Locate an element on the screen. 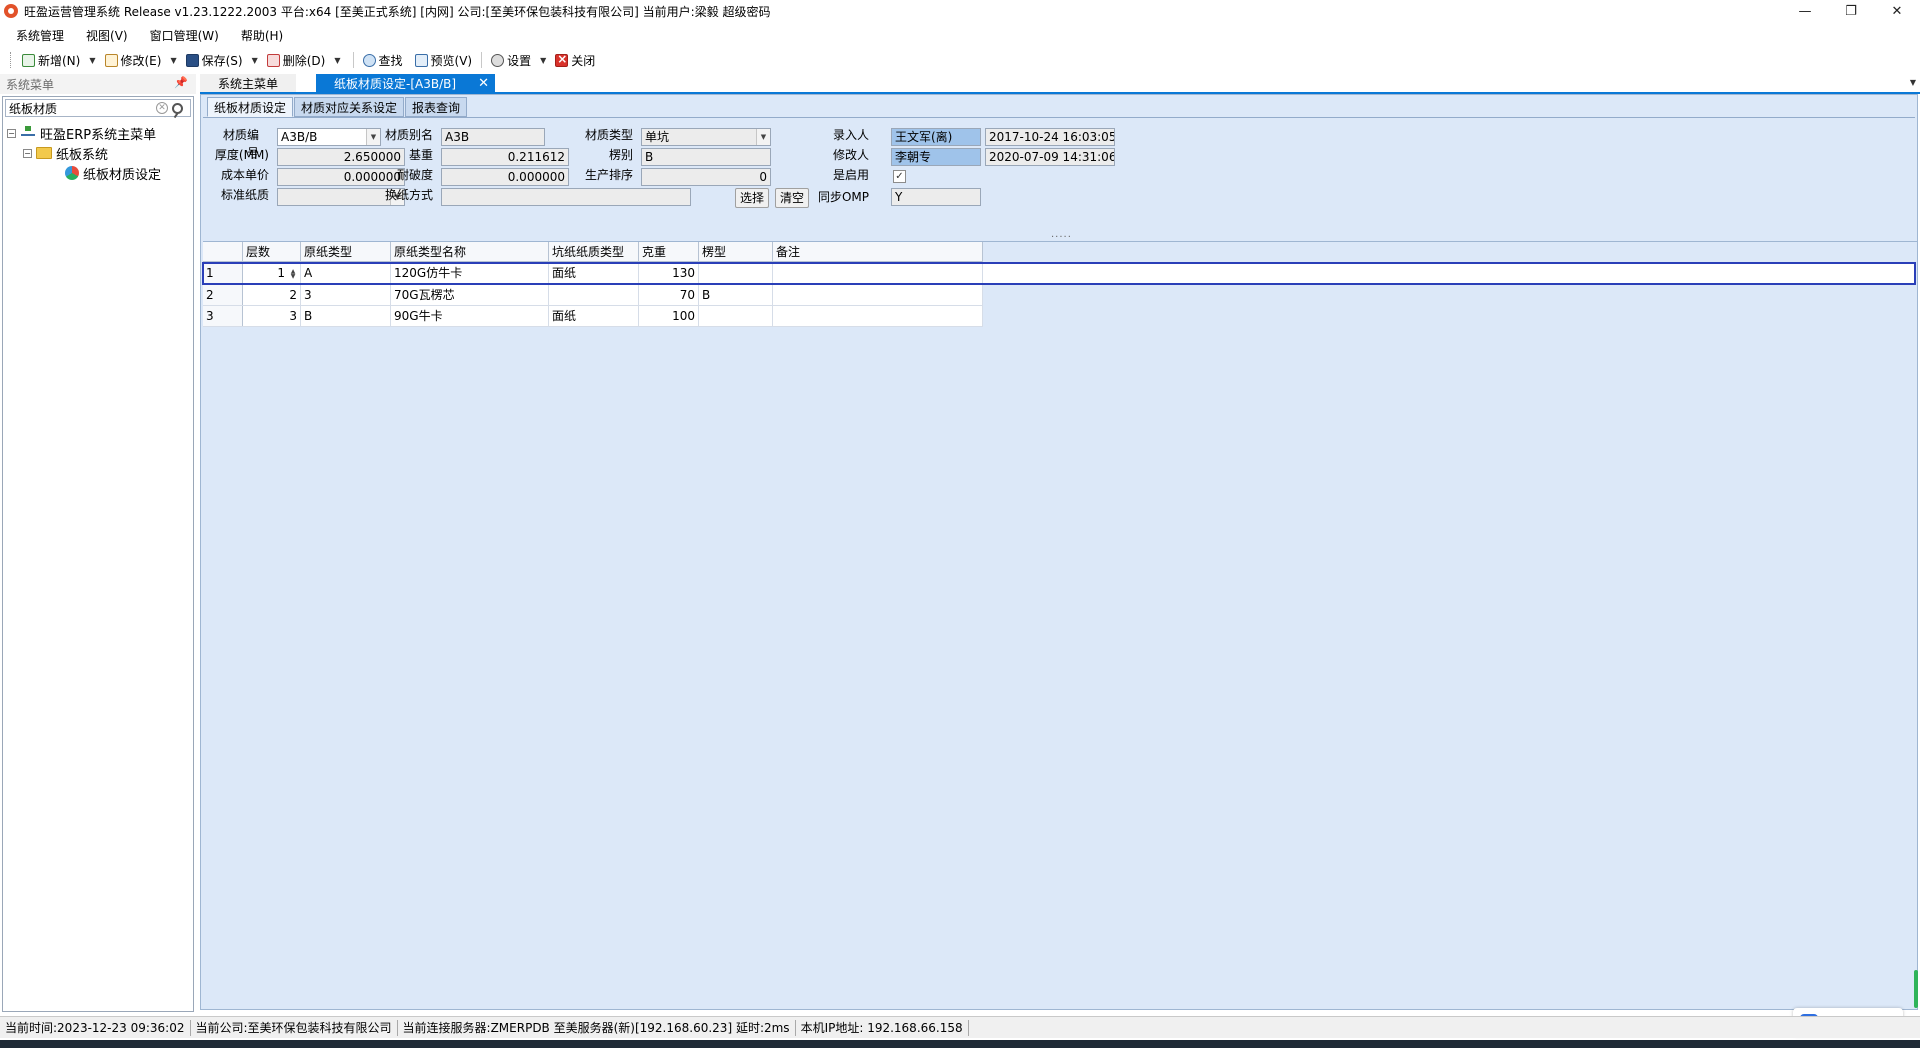 This screenshot has width=1920, height=1048. tab-main-menu: 系统主菜单 is located at coordinates (248, 83).